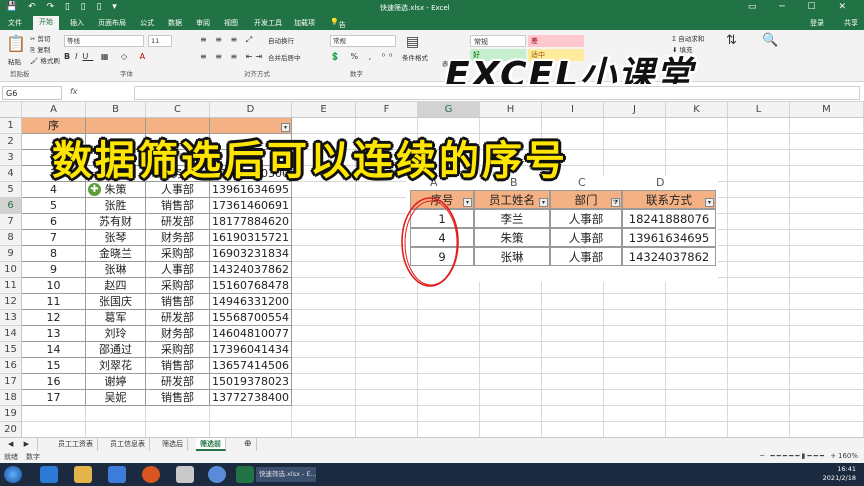 The width and height of the screenshot is (864, 486). Describe the element at coordinates (54, 382) in the screenshot. I see `grid-cell: 16` at that location.